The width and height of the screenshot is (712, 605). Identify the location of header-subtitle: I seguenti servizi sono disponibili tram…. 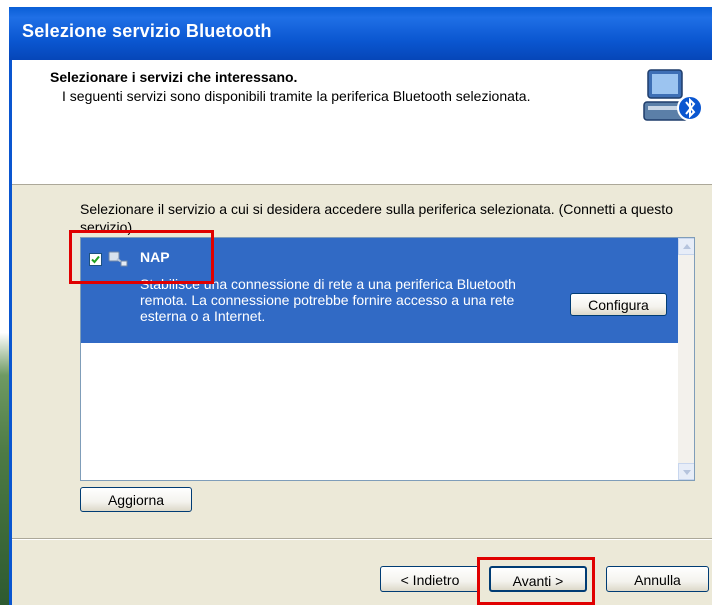
(296, 96).